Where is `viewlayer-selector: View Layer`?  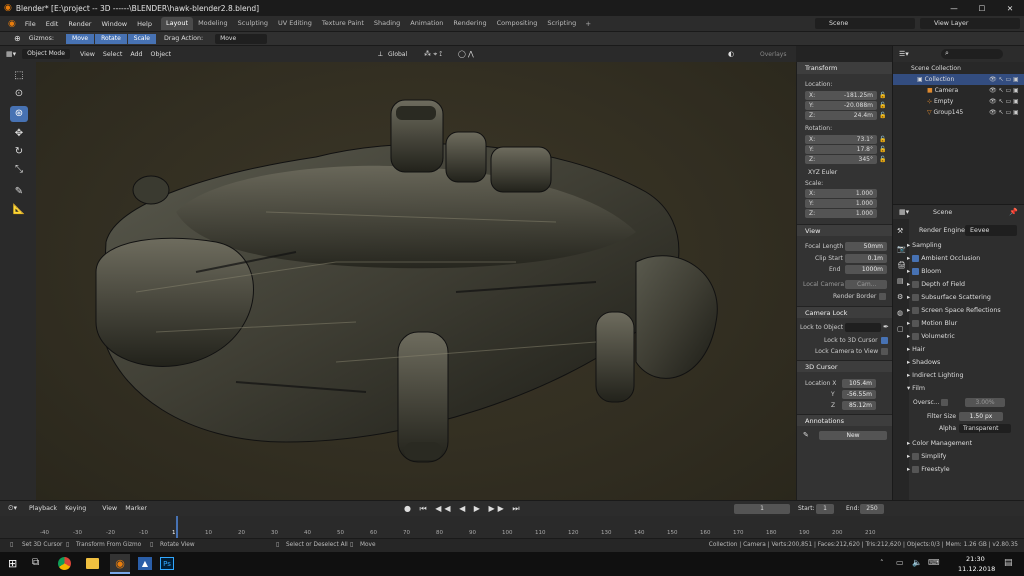 viewlayer-selector: View Layer is located at coordinates (970, 23).